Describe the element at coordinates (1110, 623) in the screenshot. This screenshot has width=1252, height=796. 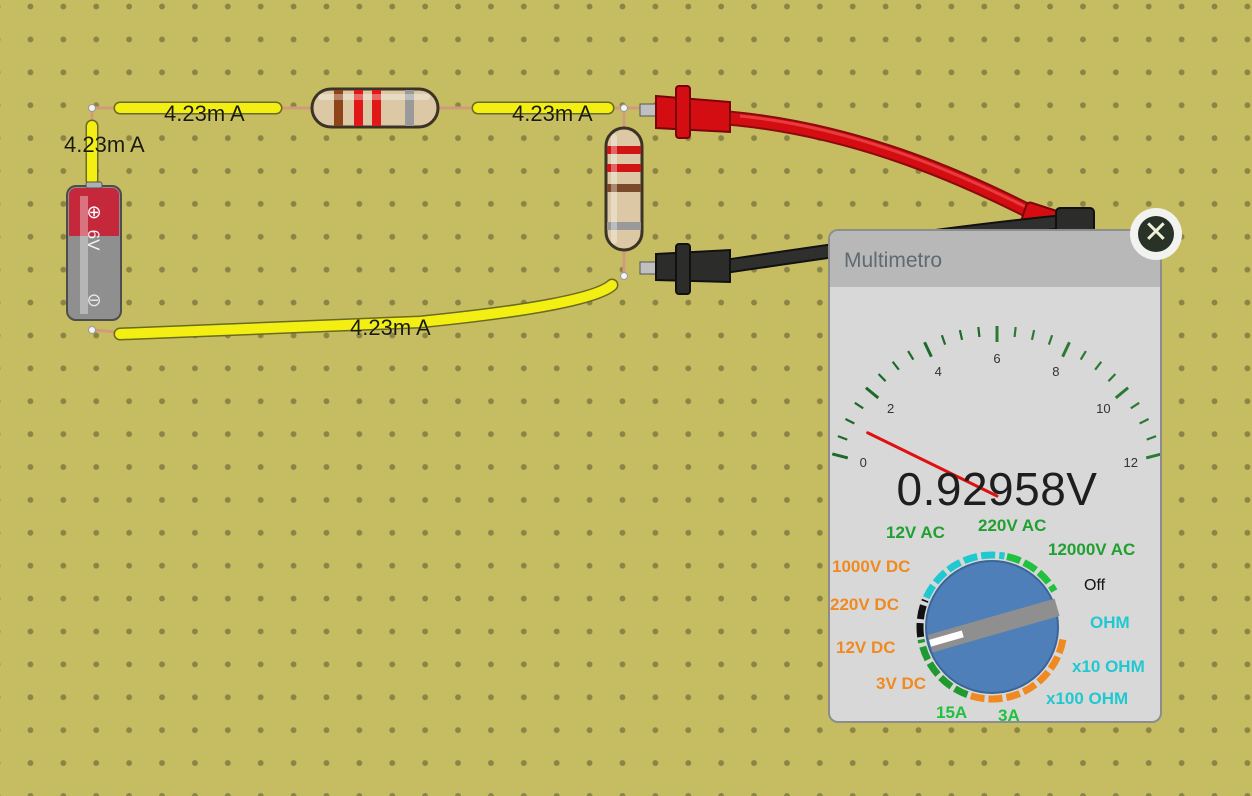
I see `range-ohm: OHM` at that location.